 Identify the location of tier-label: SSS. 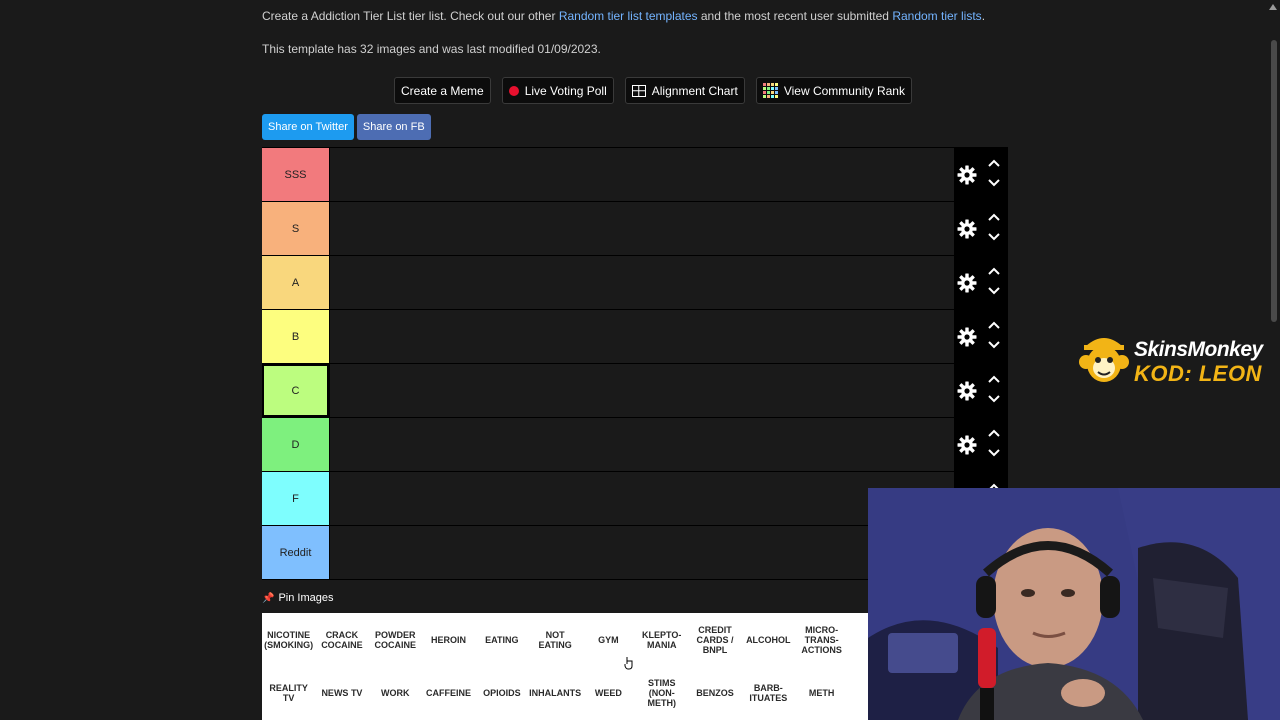
(295, 174).